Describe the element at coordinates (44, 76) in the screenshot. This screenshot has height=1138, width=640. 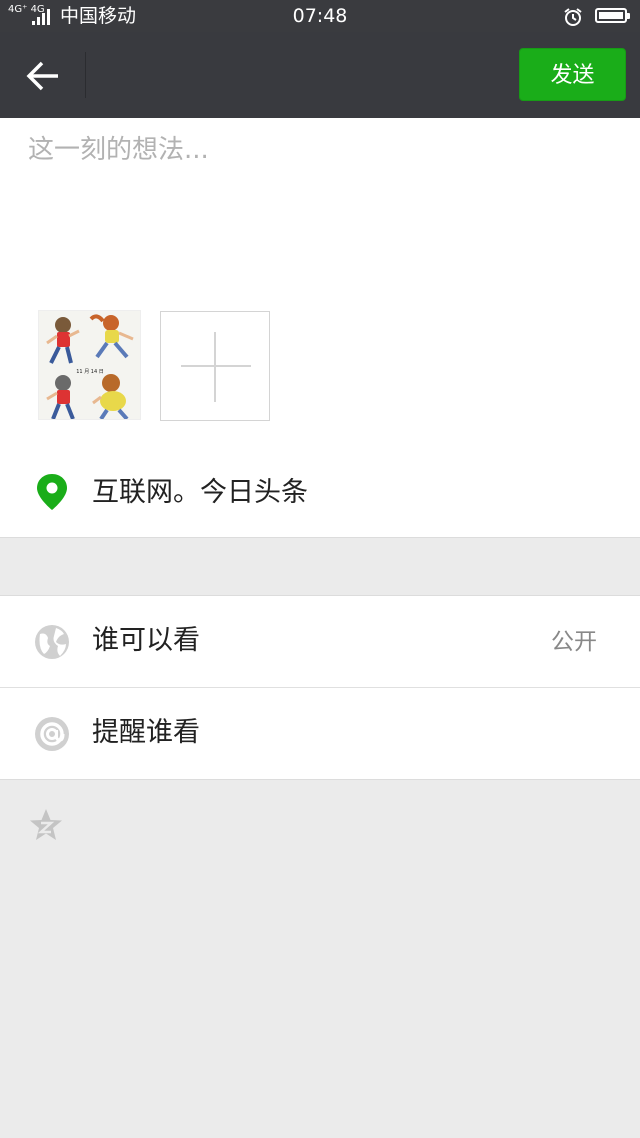
I see `back-arrow-icon` at that location.